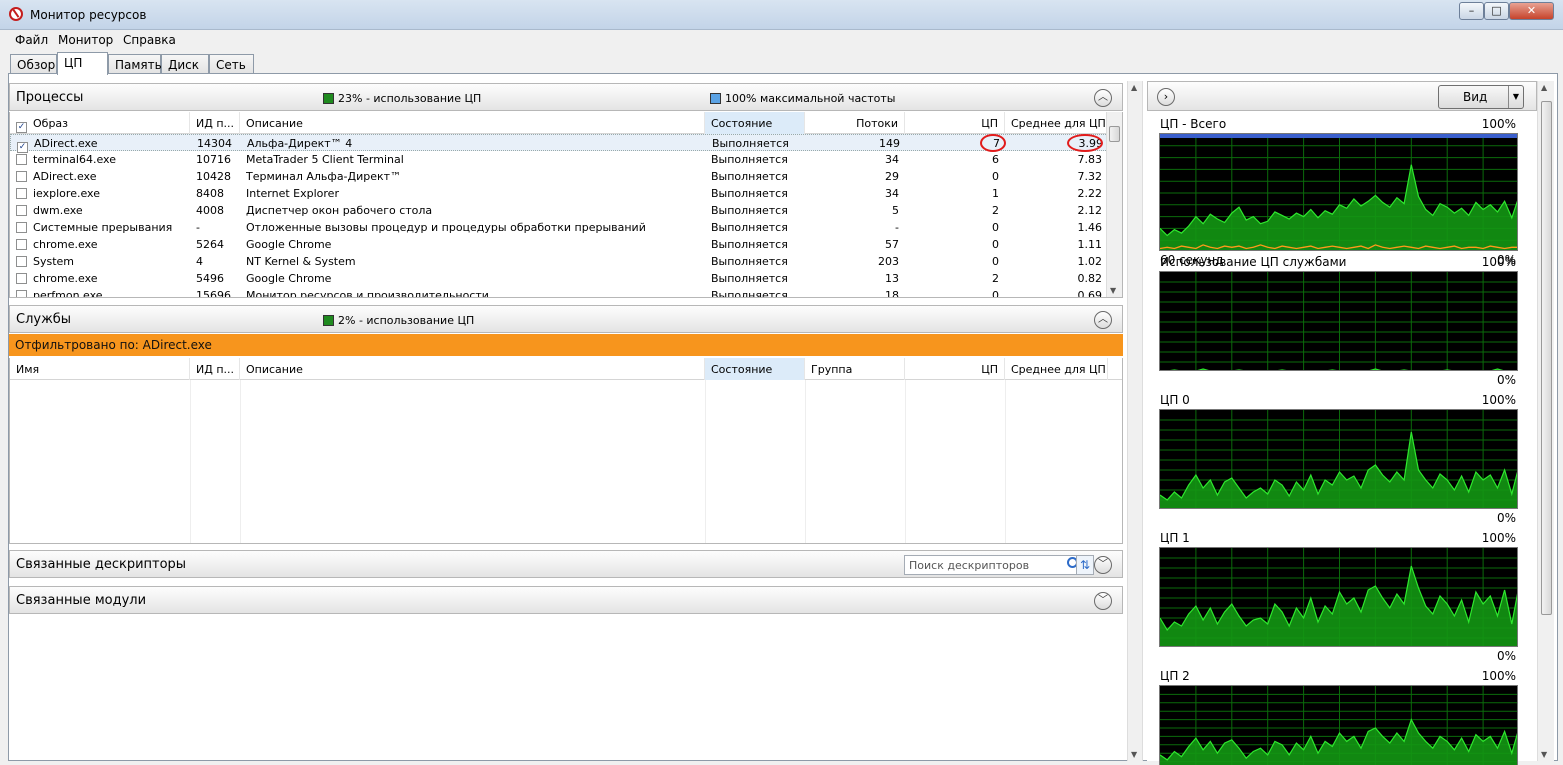  What do you see at coordinates (897, 227) in the screenshot?
I see `cell-threads: -` at bounding box center [897, 227].